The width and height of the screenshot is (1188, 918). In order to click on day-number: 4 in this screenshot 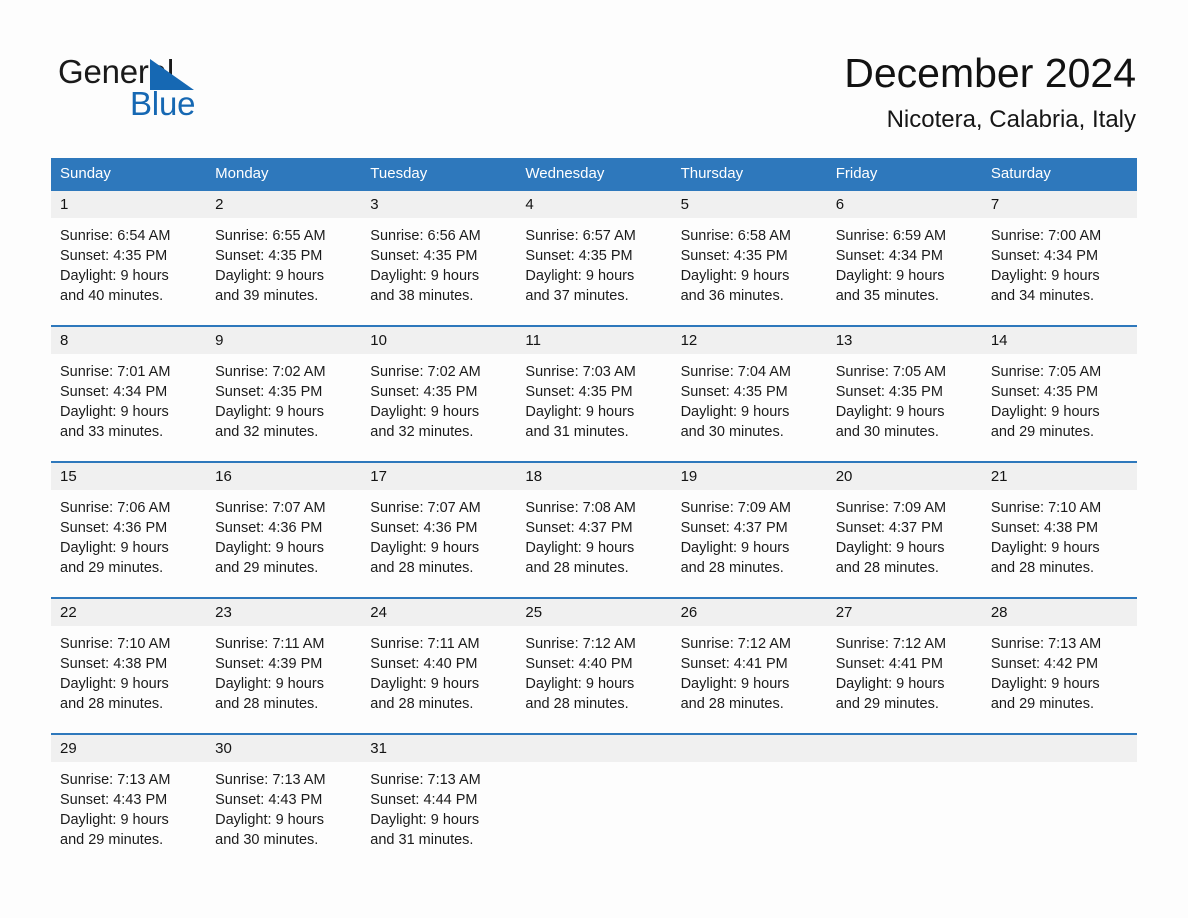, I will do `click(593, 204)`.